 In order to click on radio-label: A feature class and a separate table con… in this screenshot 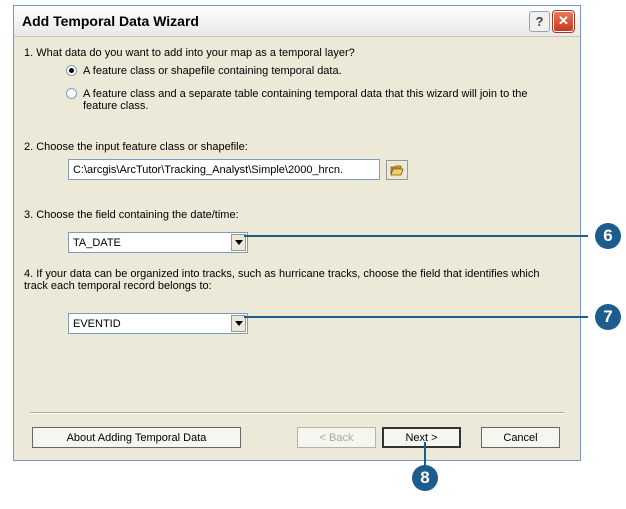, I will do `click(305, 100)`.